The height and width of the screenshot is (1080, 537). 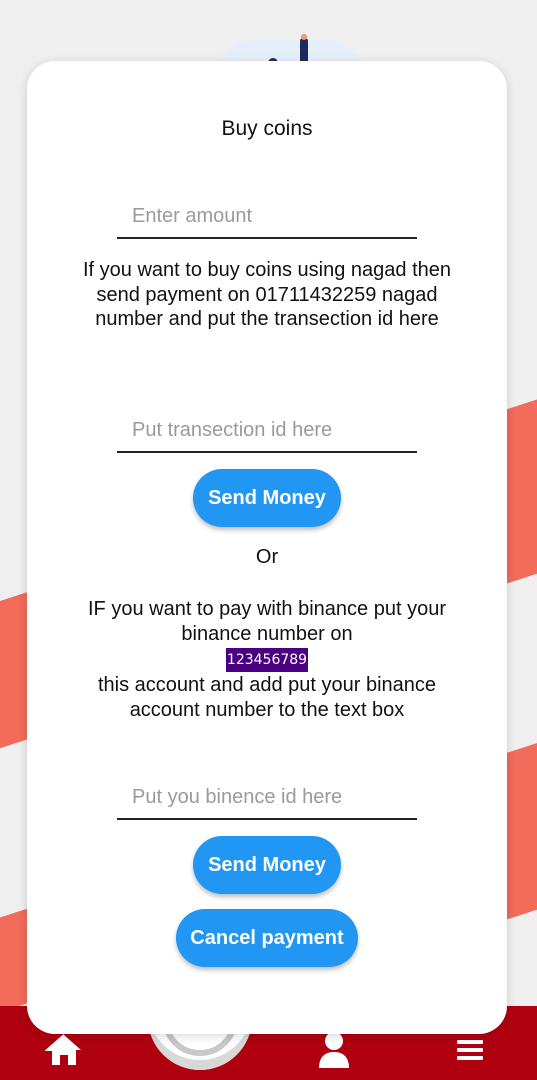 I want to click on home-icon, so click(x=63, y=1049).